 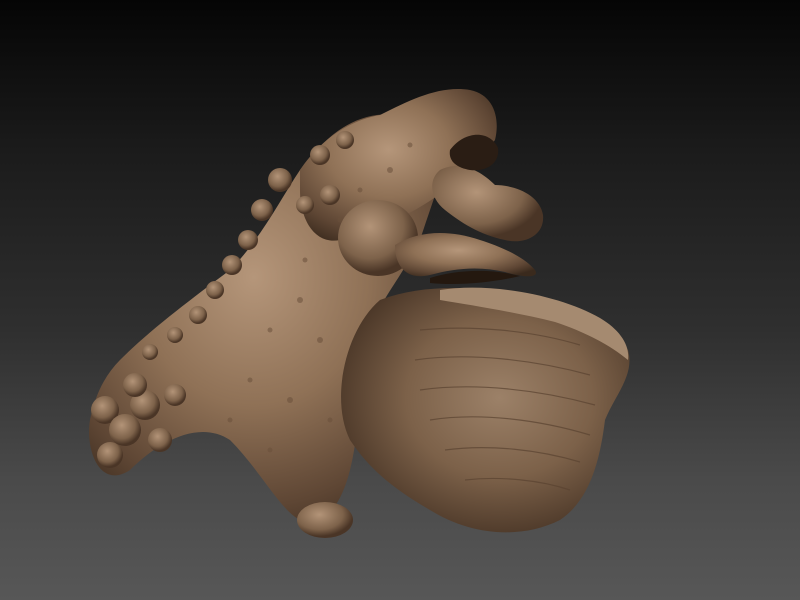 What do you see at coordinates (475, 277) in the screenshot?
I see `mouth-slit` at bounding box center [475, 277].